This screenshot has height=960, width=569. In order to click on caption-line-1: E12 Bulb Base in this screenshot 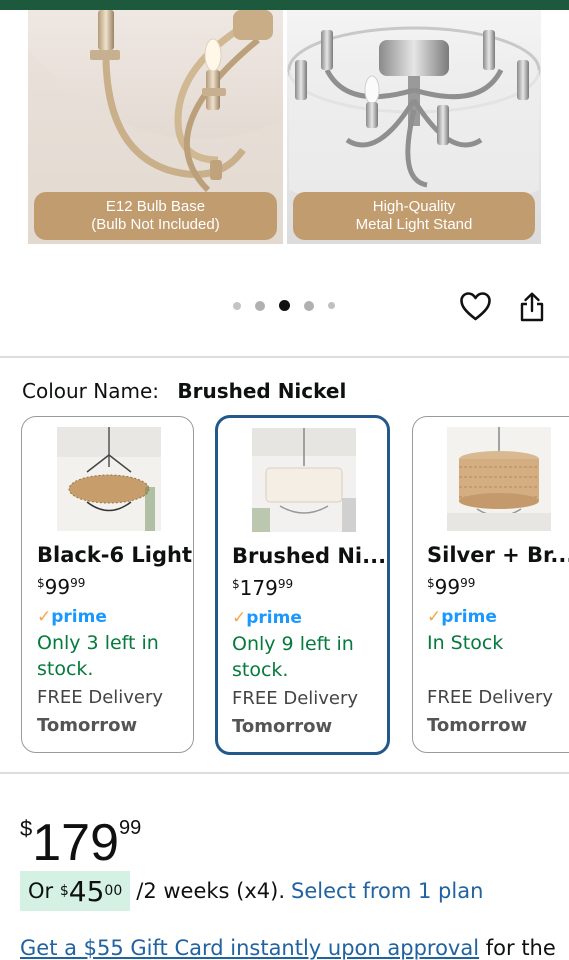, I will do `click(155, 206)`.